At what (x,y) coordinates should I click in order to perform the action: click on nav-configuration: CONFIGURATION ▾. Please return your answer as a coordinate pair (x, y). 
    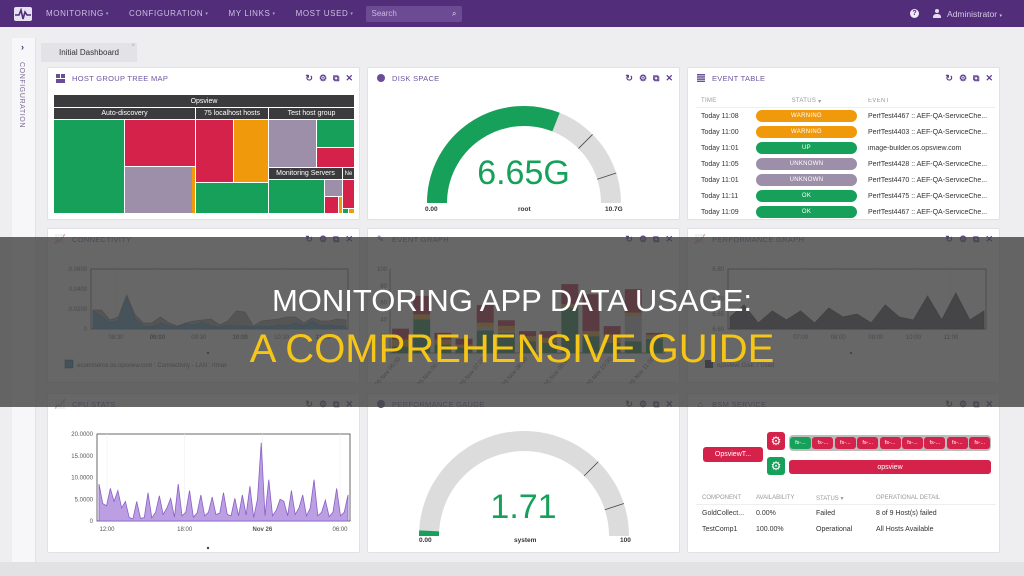
    Looking at the image, I should click on (168, 13).